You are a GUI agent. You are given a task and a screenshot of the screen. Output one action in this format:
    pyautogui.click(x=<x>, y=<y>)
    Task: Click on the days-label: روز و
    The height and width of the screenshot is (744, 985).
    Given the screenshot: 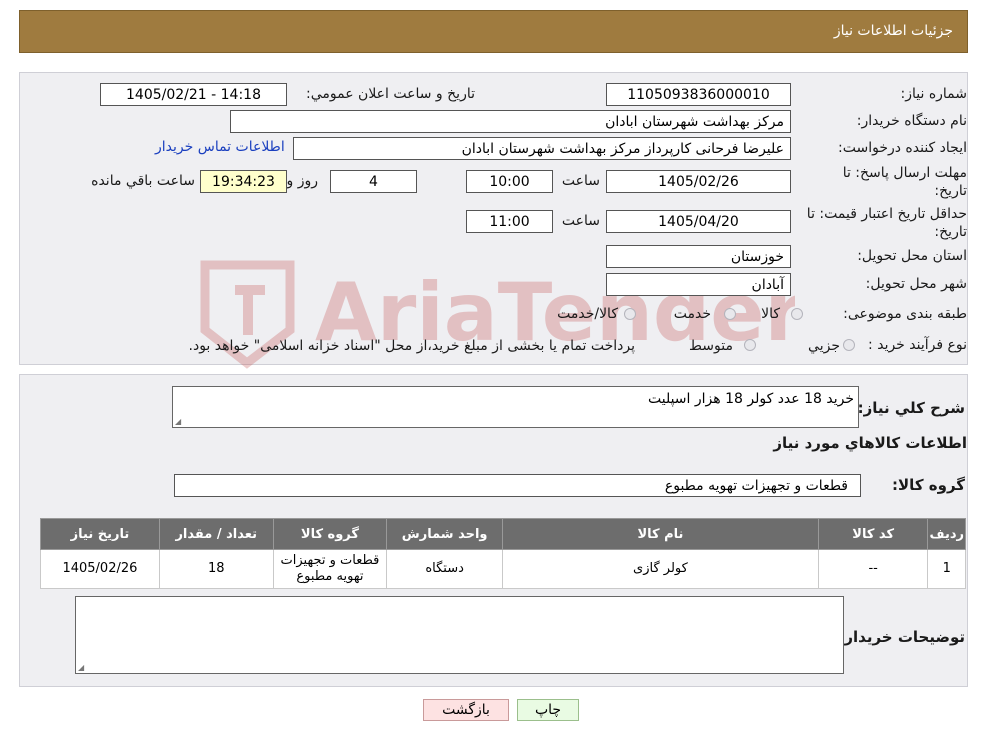 What is the action you would take?
    pyautogui.click(x=302, y=181)
    